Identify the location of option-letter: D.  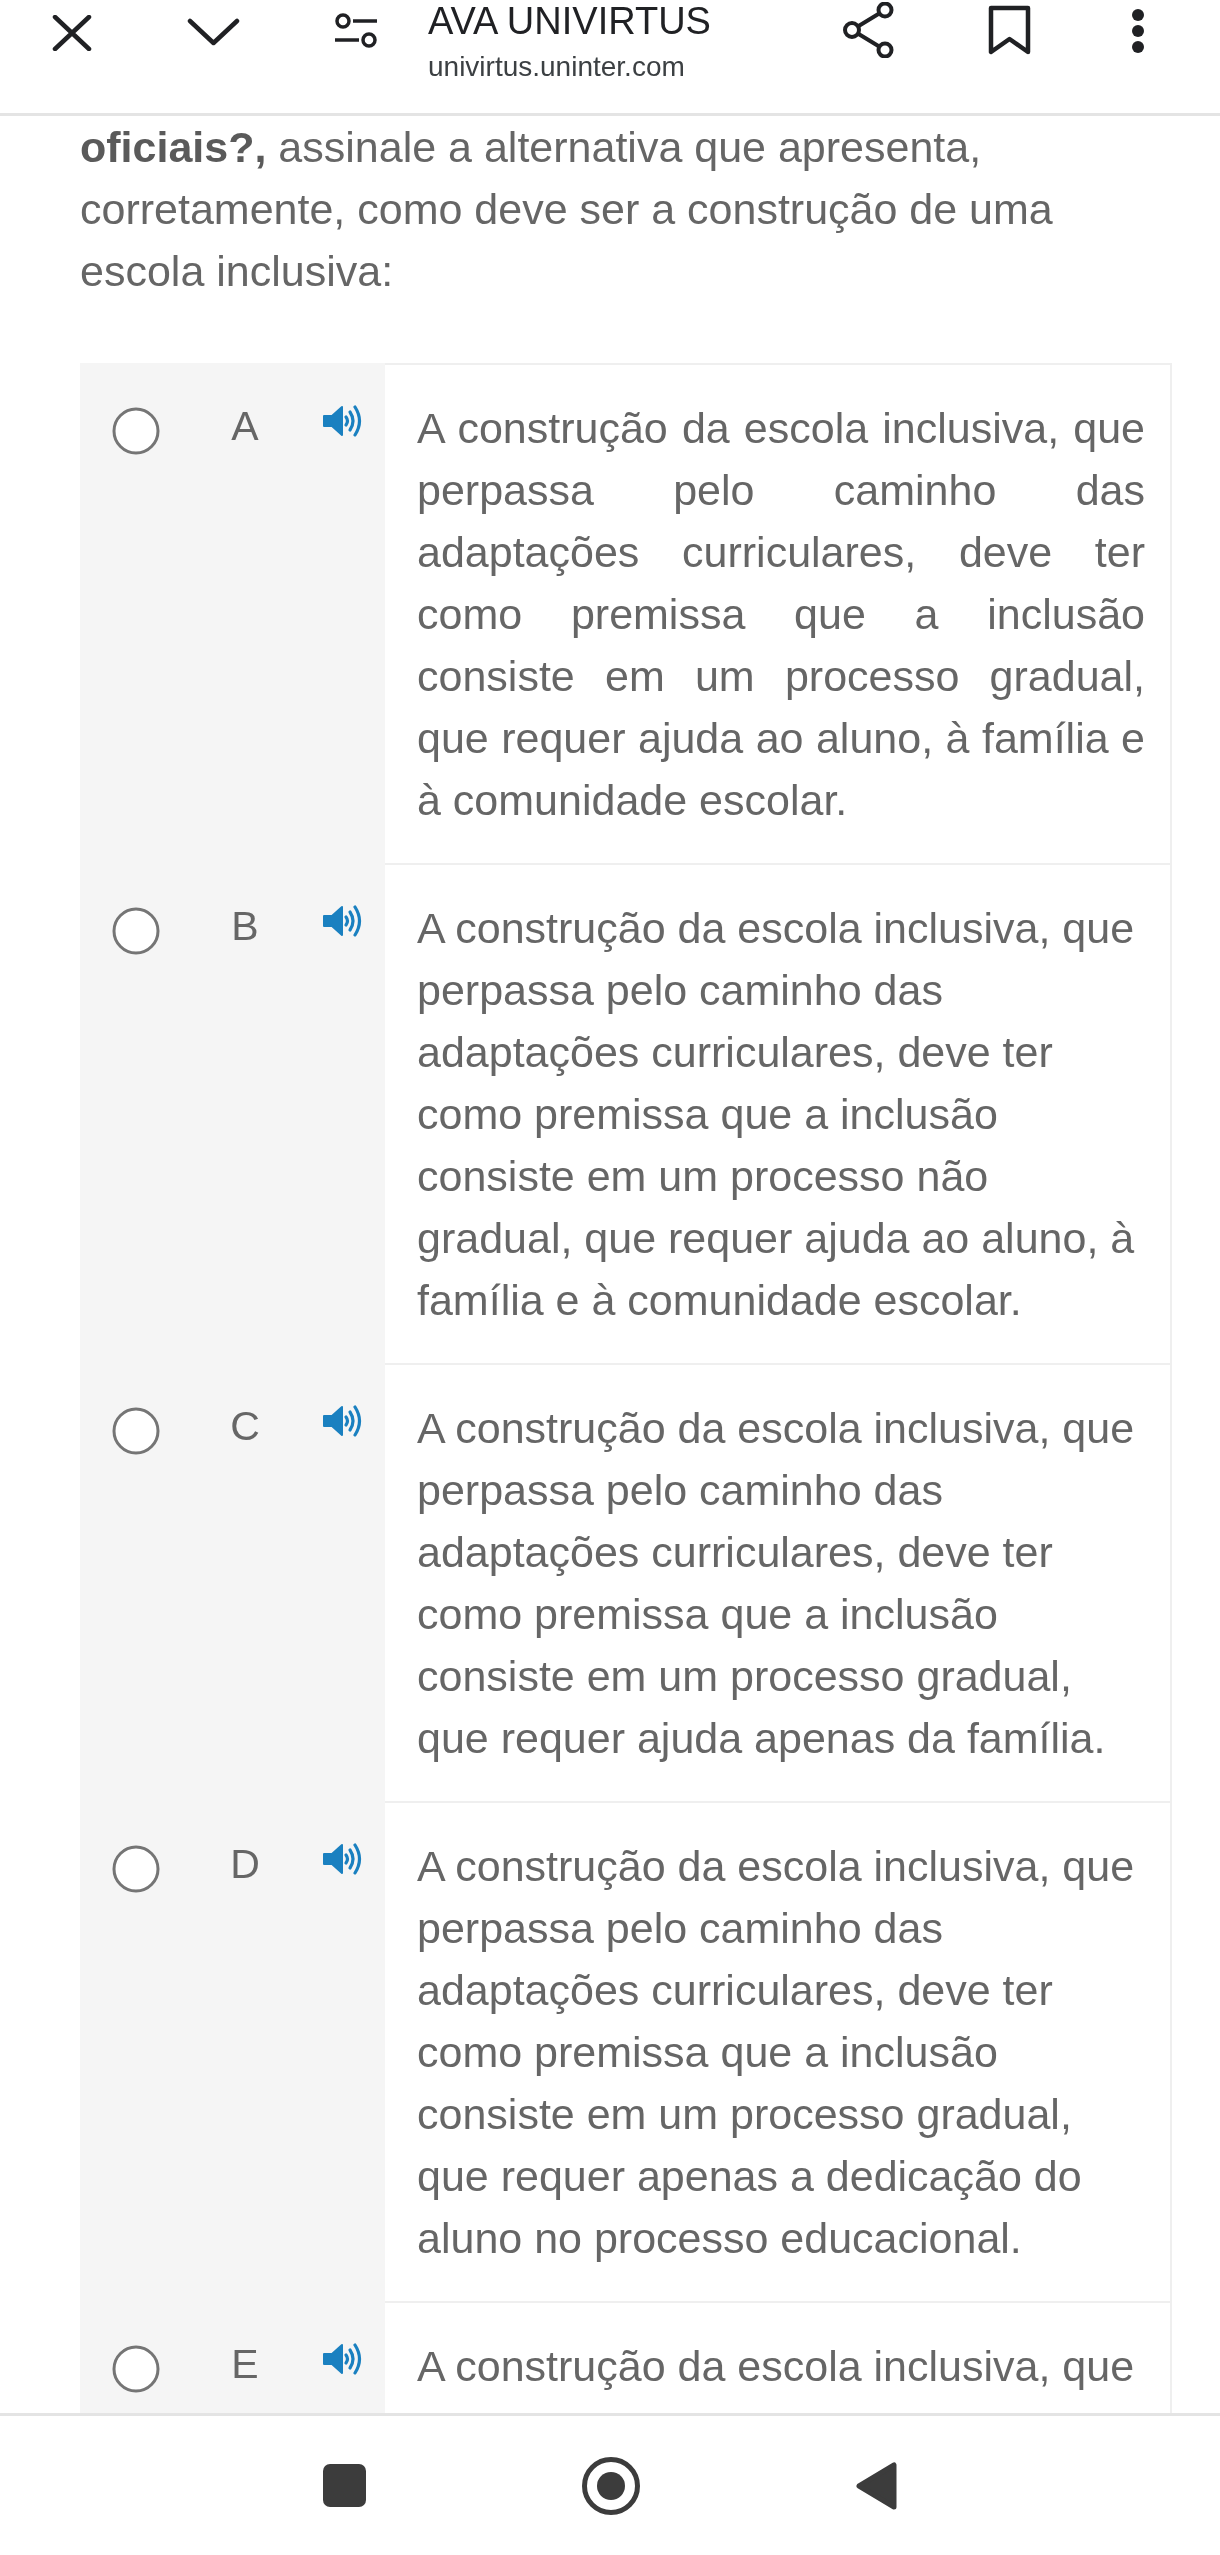
(245, 1864).